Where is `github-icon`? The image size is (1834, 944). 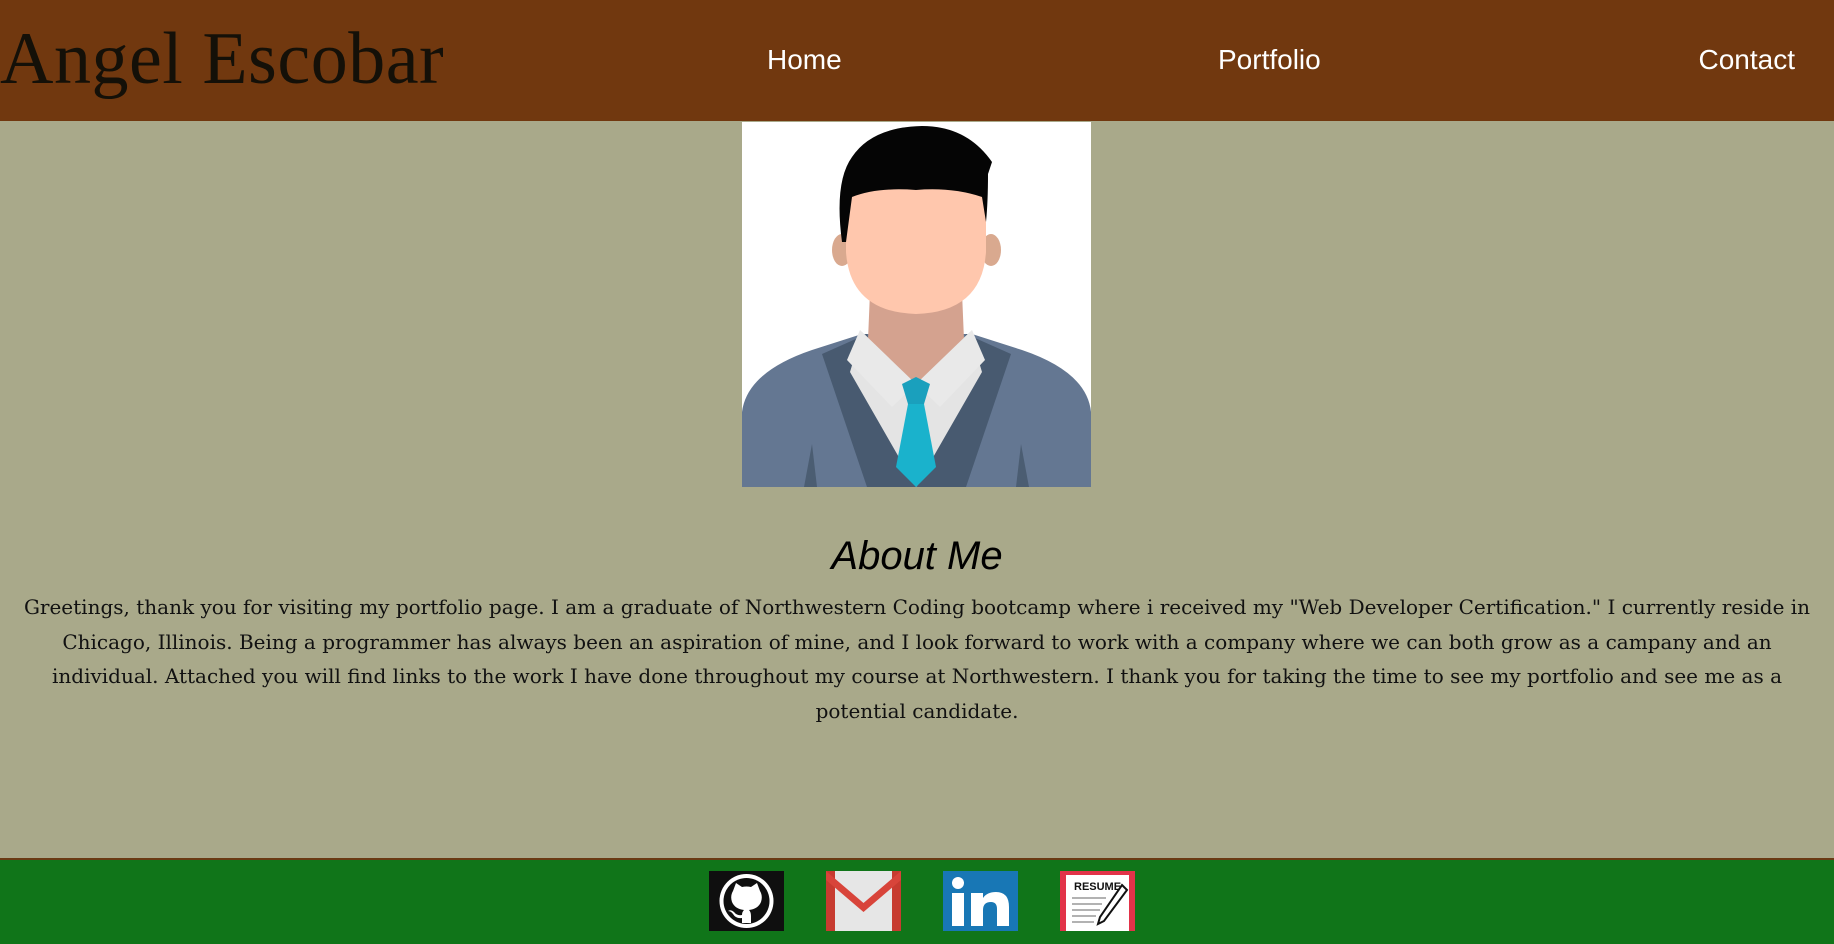 github-icon is located at coordinates (746, 901).